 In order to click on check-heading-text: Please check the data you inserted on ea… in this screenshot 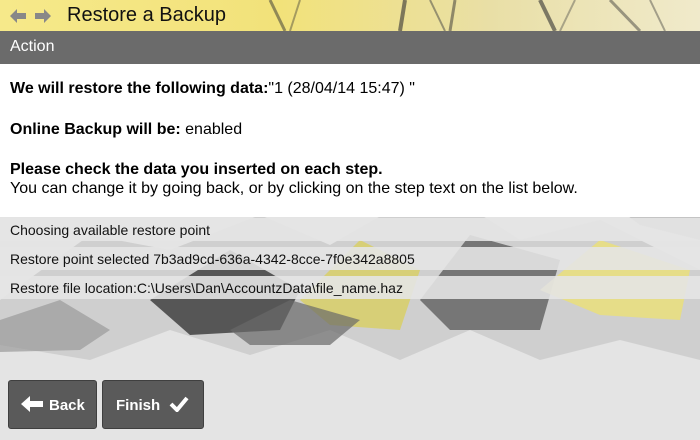, I will do `click(196, 169)`.